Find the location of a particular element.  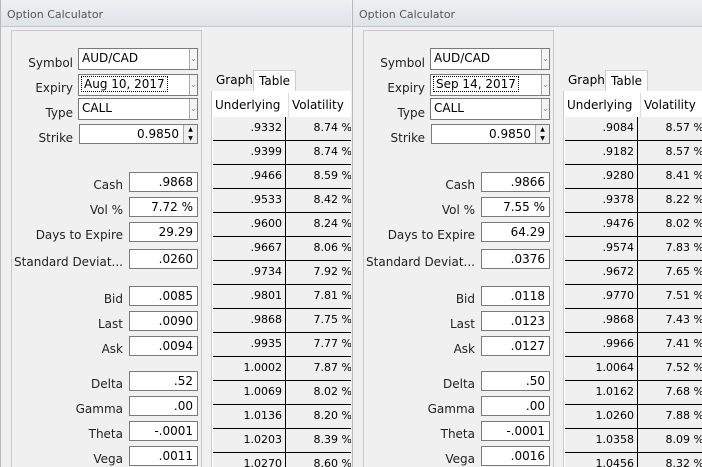

field-value: 64.29 is located at coordinates (515, 232).